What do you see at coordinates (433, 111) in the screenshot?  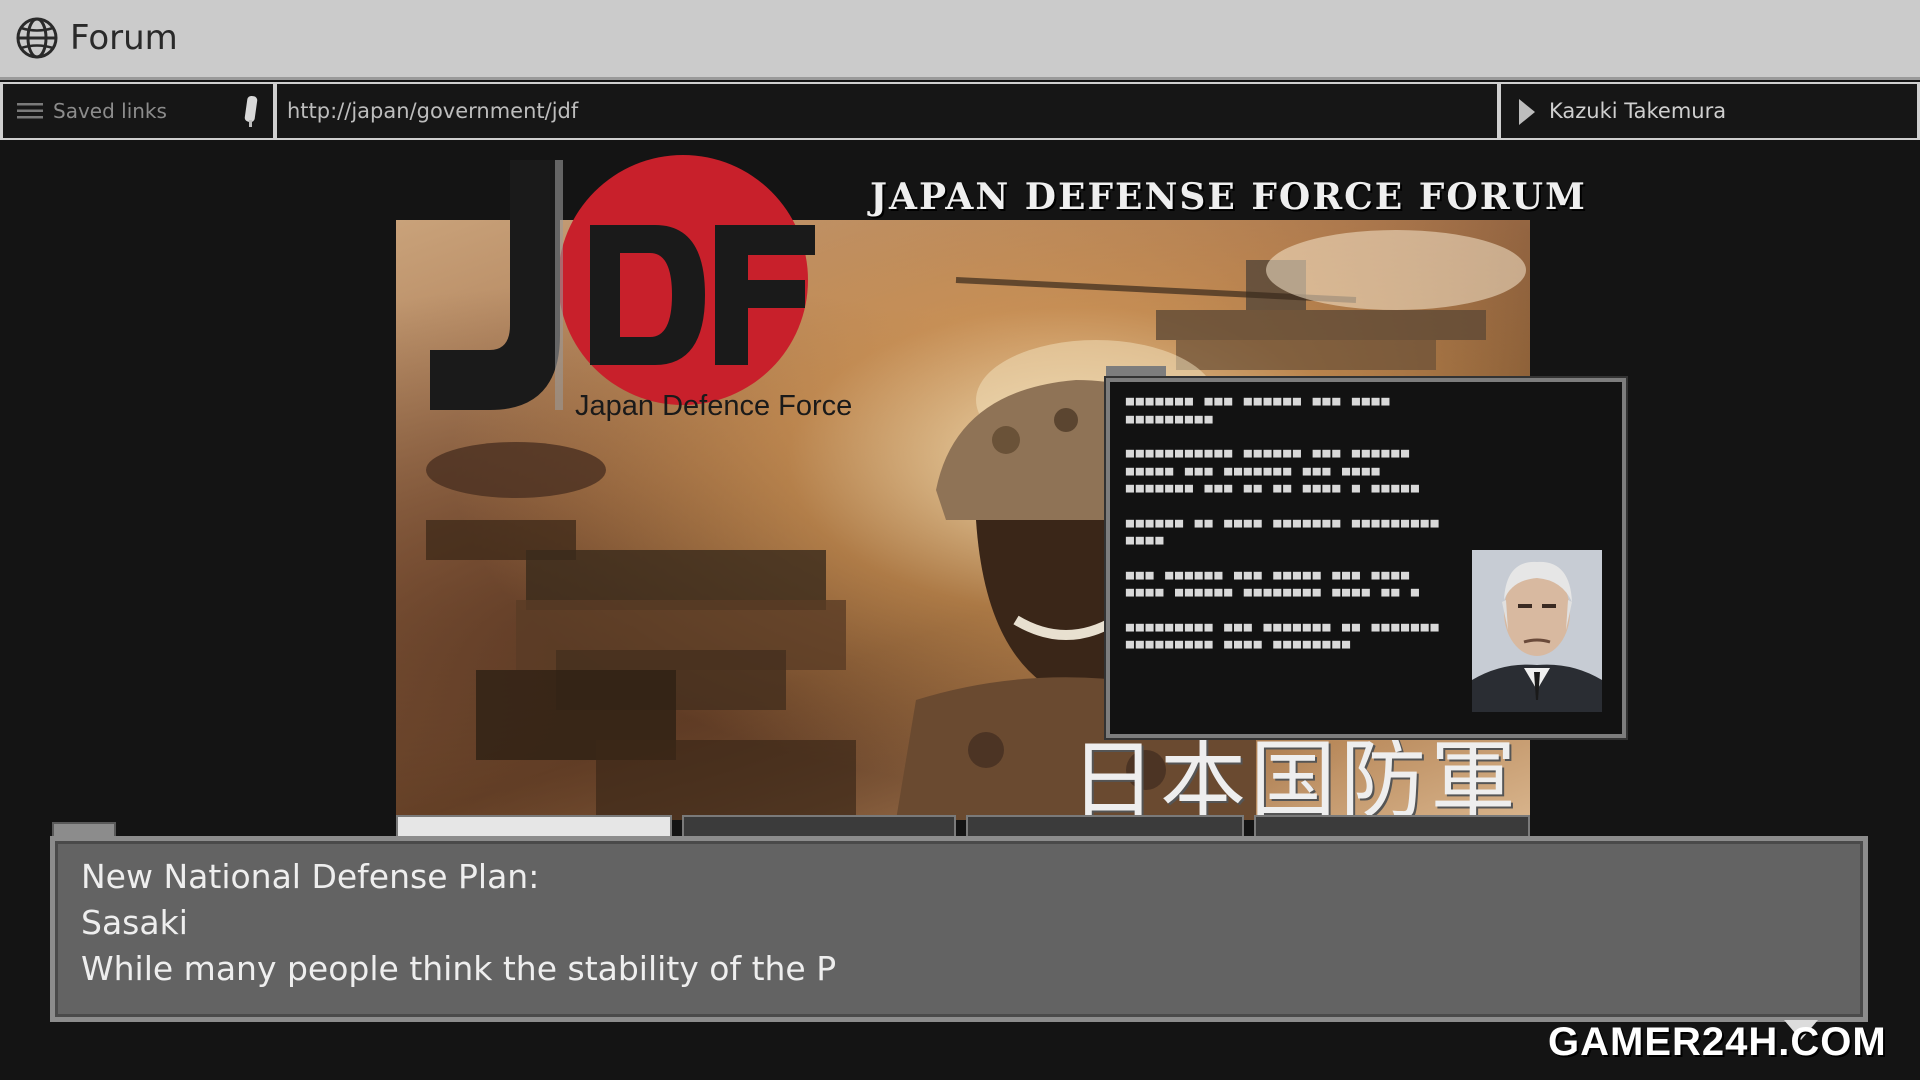 I see `address-bar-url: http://japan/government/jdf` at bounding box center [433, 111].